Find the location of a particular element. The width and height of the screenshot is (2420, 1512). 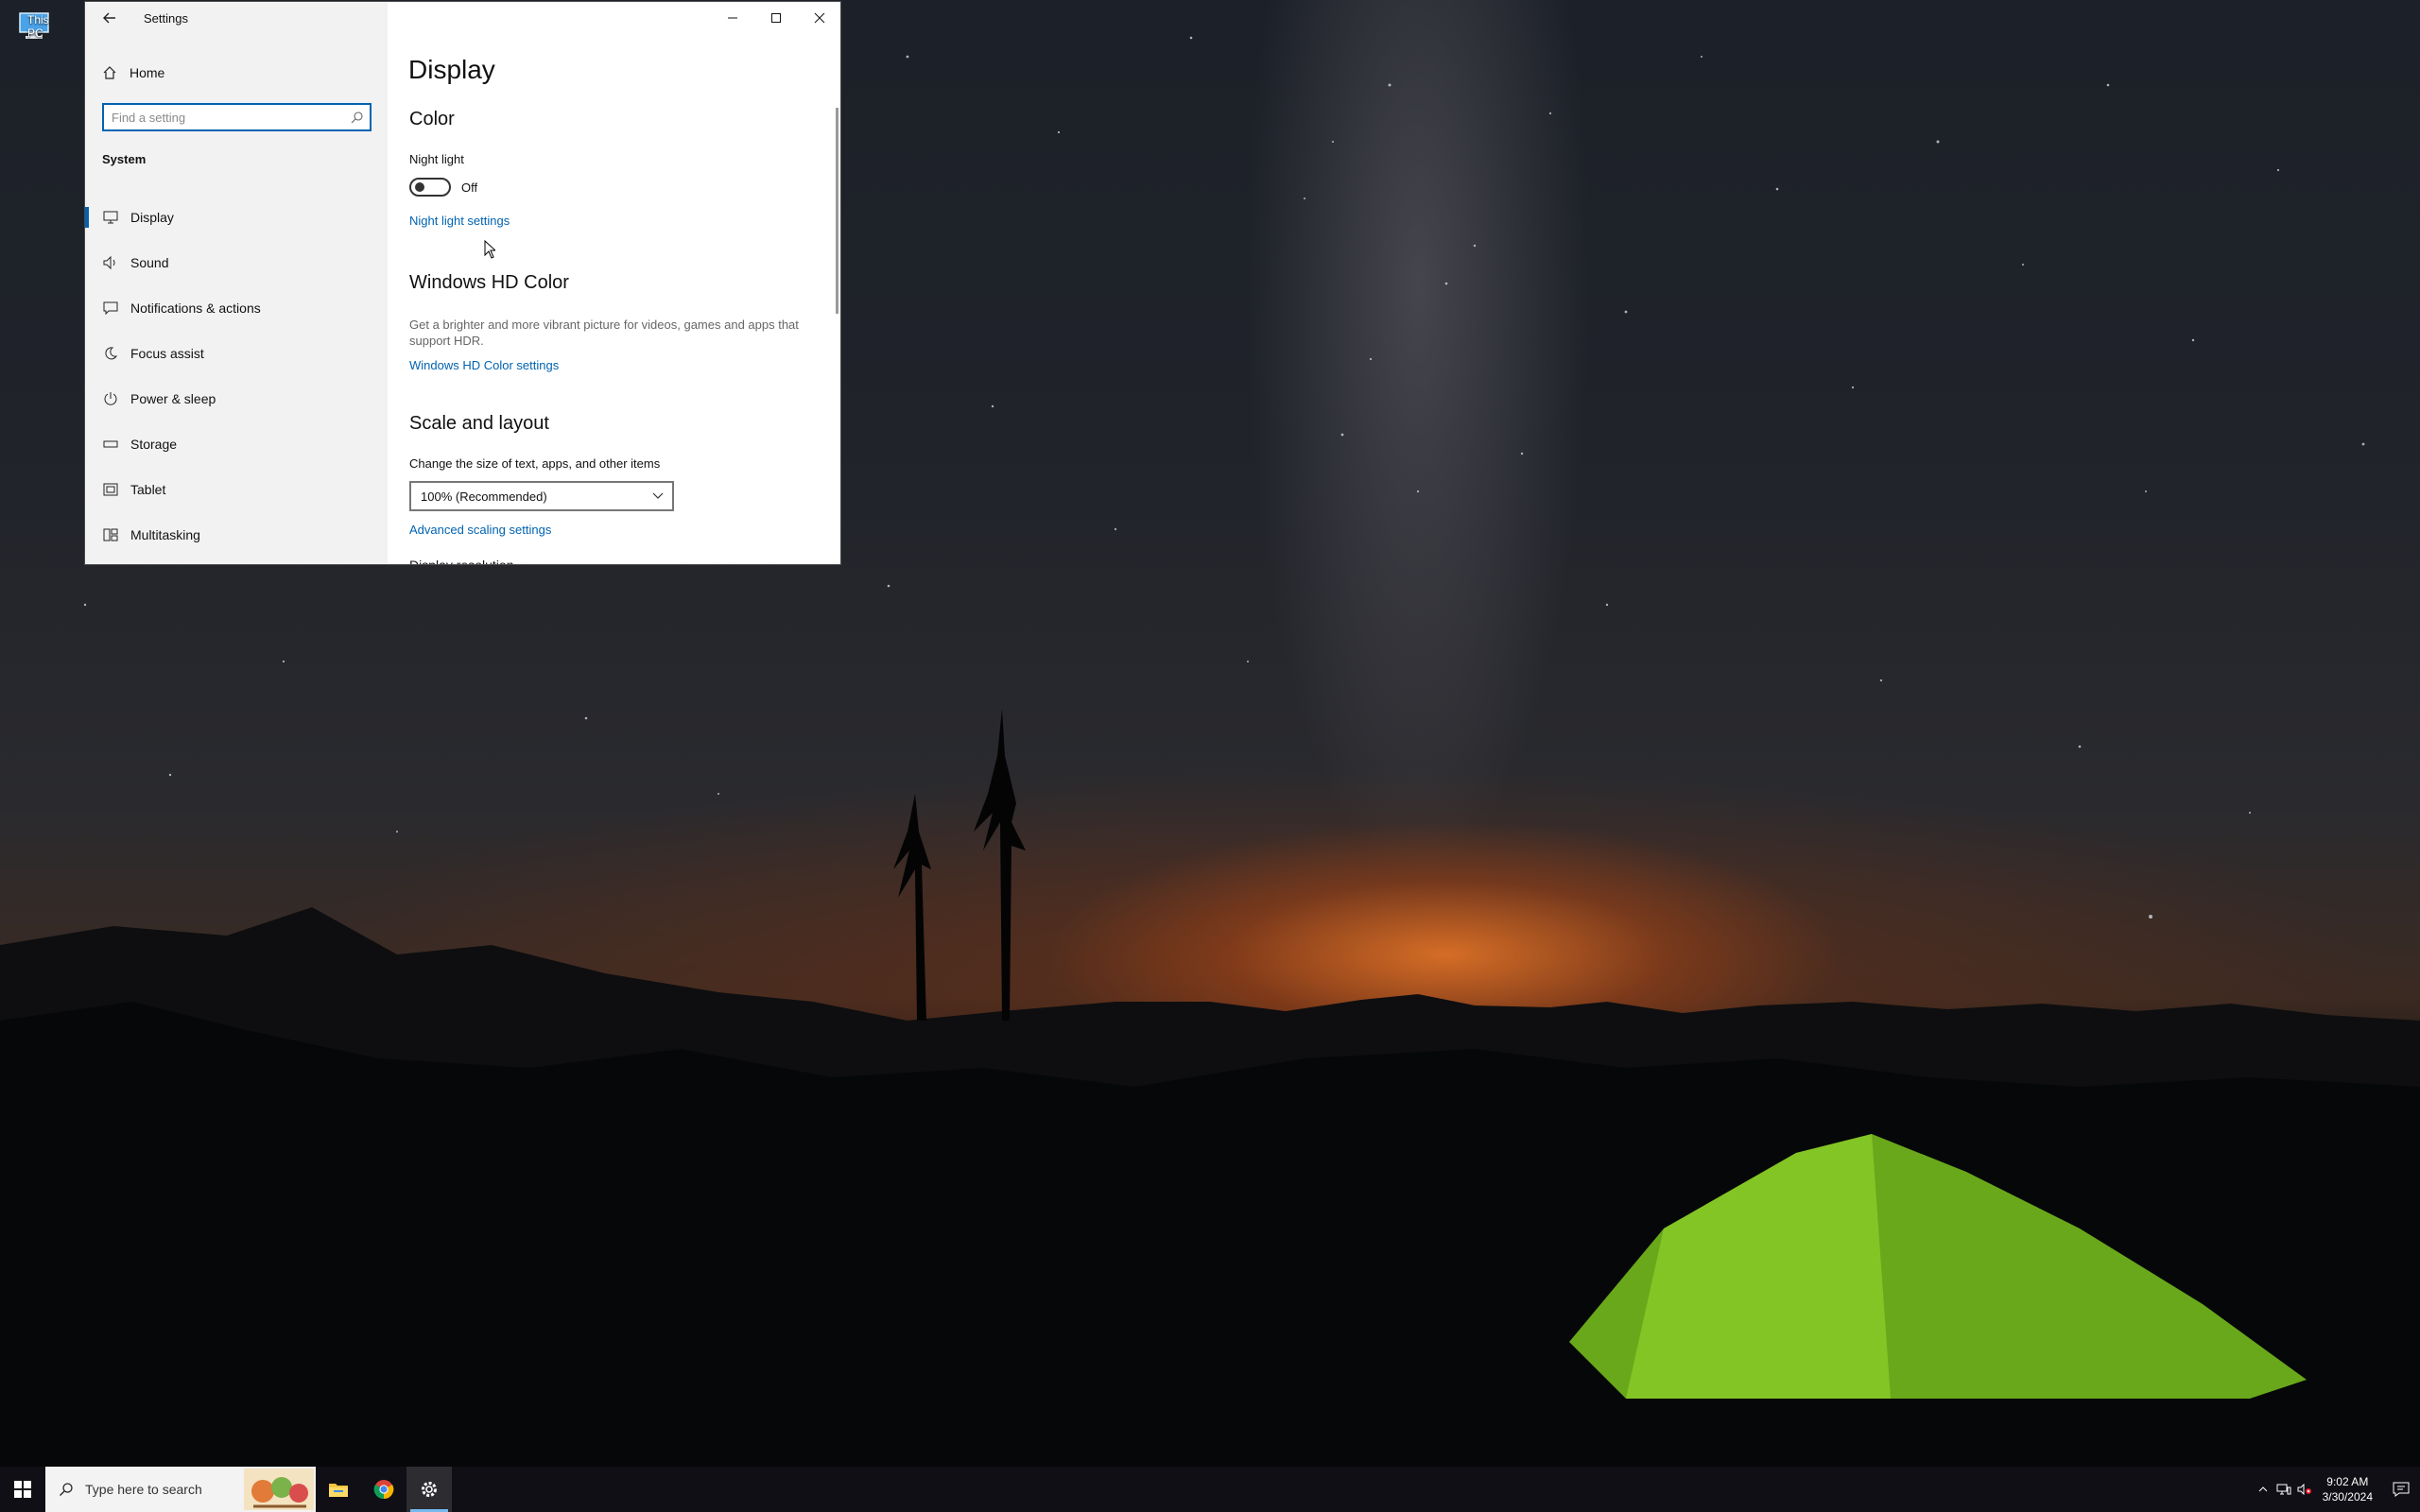

color-heading: Color is located at coordinates (432, 119).